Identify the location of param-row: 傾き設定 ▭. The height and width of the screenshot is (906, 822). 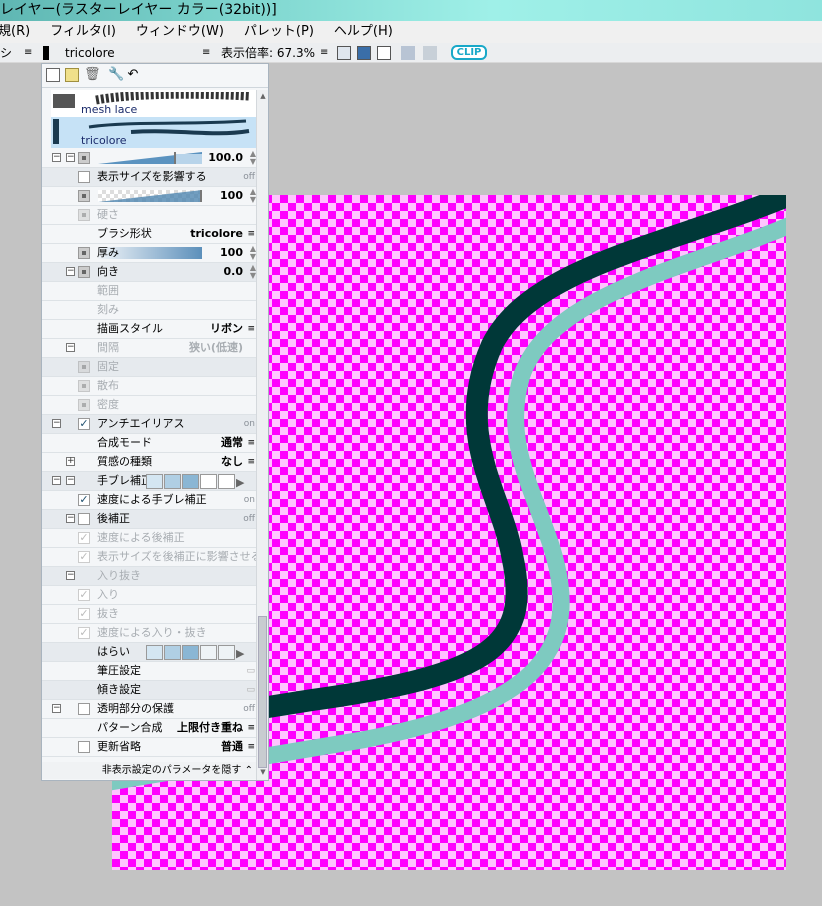
(149, 690).